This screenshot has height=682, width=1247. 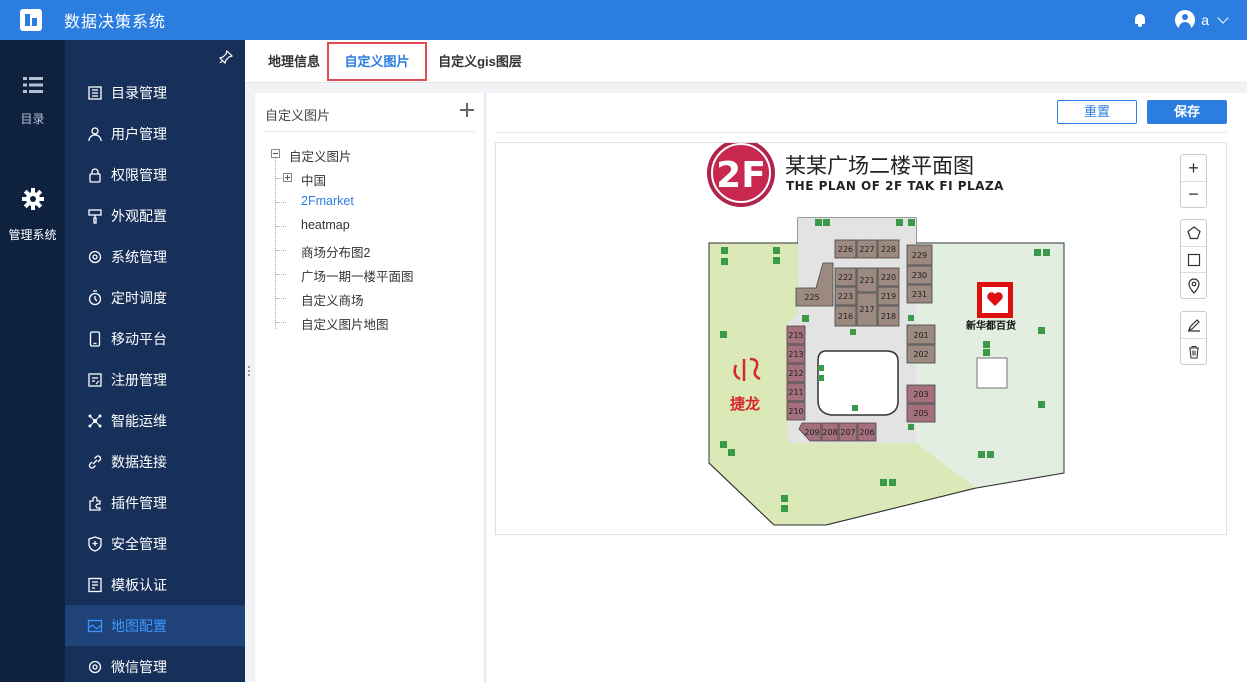 What do you see at coordinates (139, 666) in the screenshot?
I see `sidebar-item-label: 微信管理` at bounding box center [139, 666].